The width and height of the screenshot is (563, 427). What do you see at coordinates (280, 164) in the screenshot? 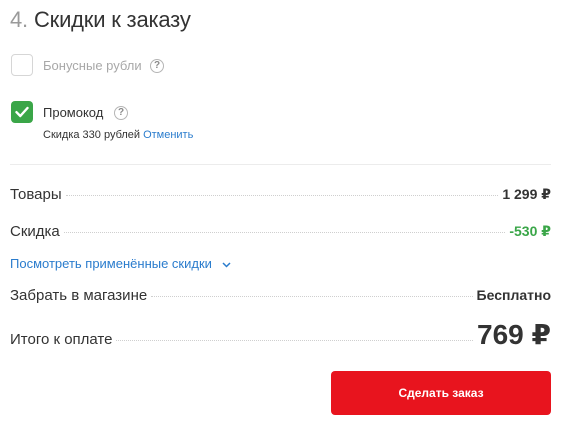
I see `divider` at bounding box center [280, 164].